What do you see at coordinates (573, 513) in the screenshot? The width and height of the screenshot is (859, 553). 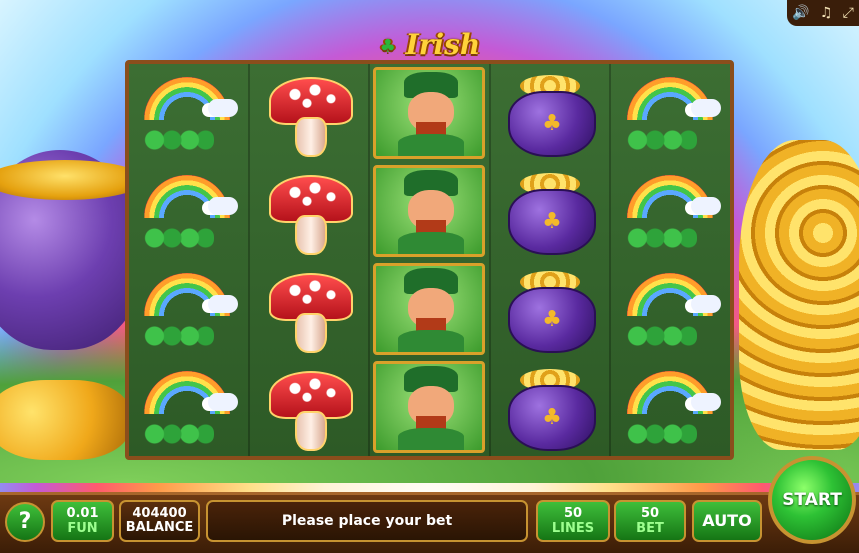 I see `lines-value: 50` at bounding box center [573, 513].